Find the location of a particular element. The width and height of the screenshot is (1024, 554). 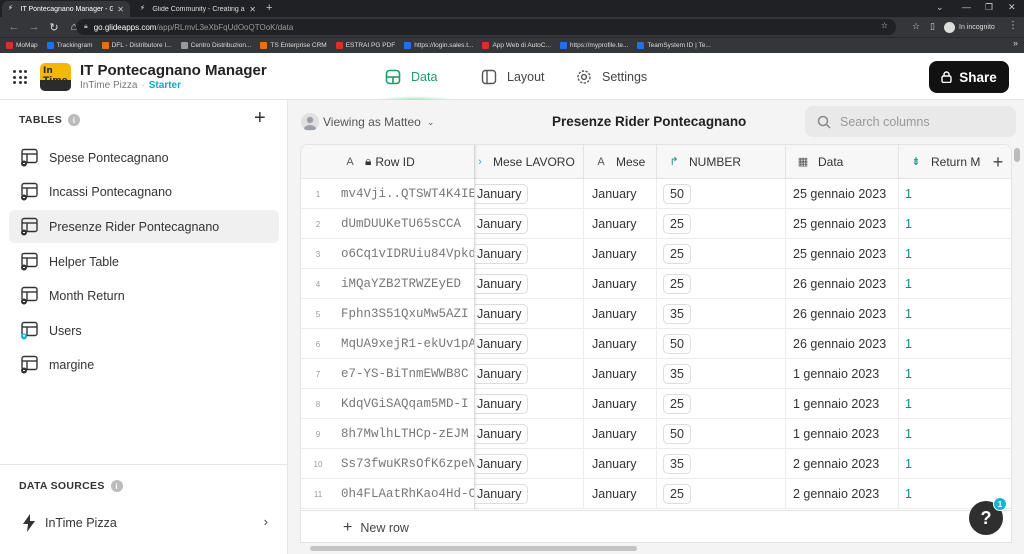

bookmark-item: Trackingram is located at coordinates (69, 45).